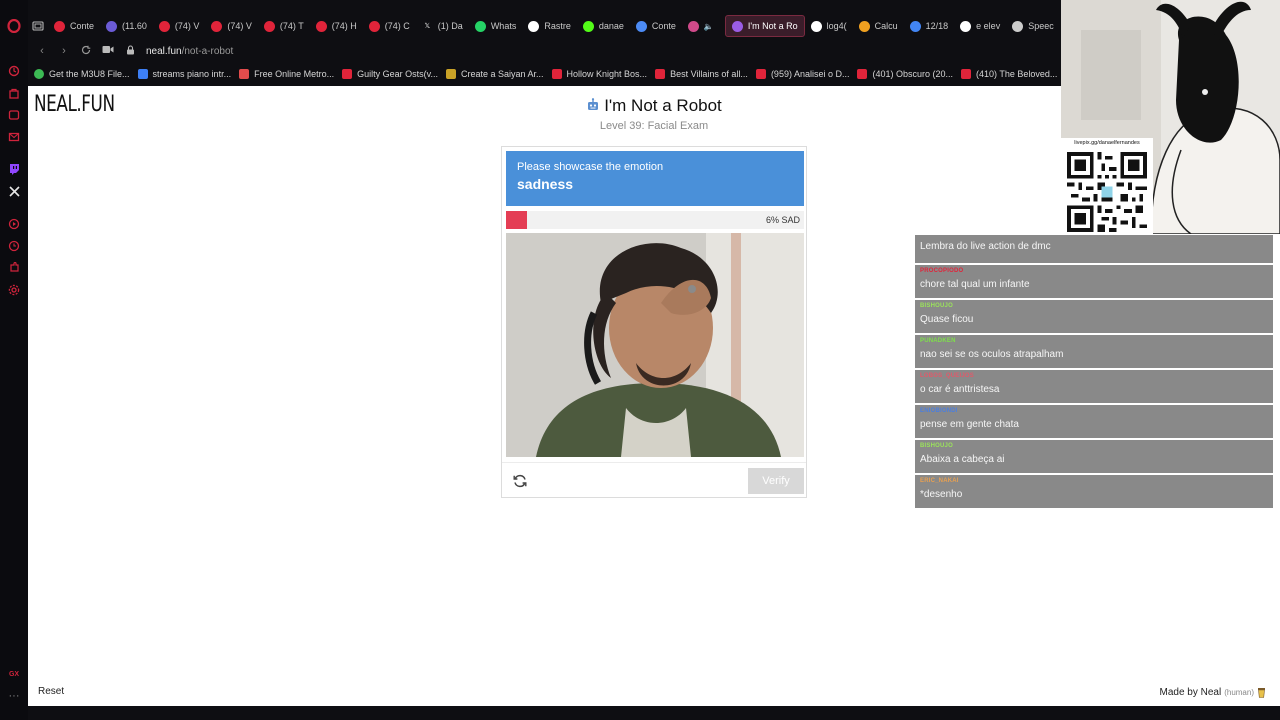 The width and height of the screenshot is (1280, 720). I want to click on twitch-icon, so click(14, 169).